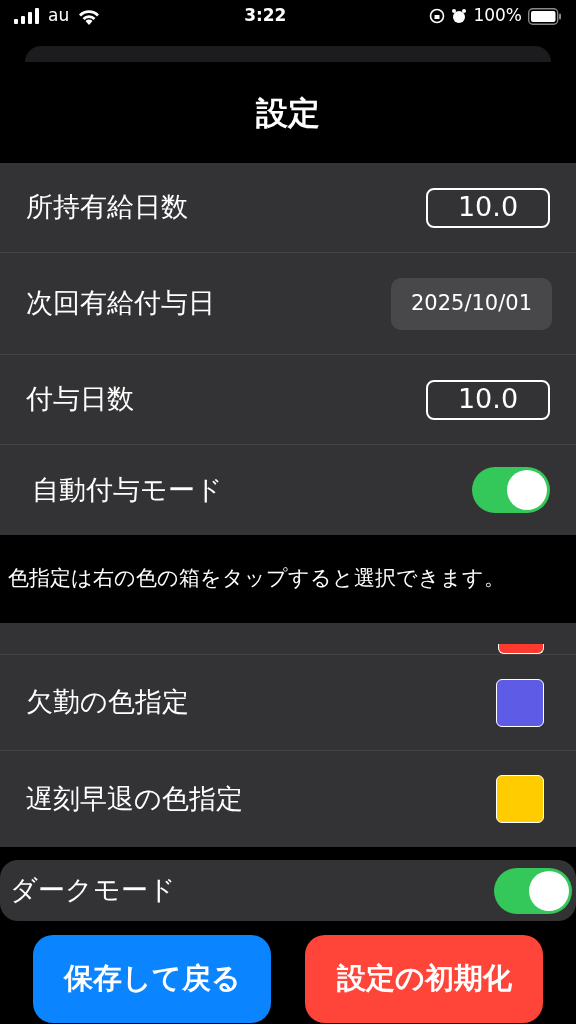 This screenshot has width=576, height=1024. Describe the element at coordinates (471, 303) in the screenshot. I see `date-picker-button: 2025/10/01` at that location.